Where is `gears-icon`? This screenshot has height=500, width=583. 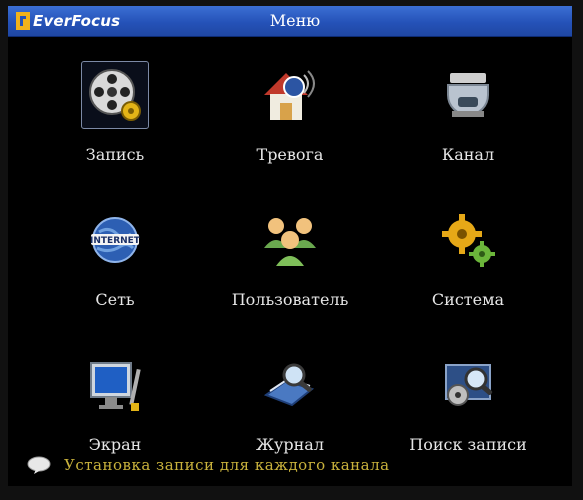 gears-icon is located at coordinates (468, 240).